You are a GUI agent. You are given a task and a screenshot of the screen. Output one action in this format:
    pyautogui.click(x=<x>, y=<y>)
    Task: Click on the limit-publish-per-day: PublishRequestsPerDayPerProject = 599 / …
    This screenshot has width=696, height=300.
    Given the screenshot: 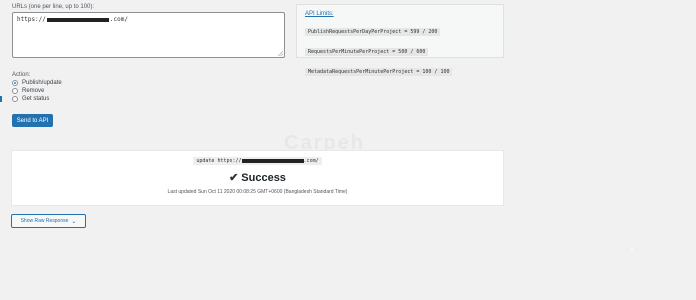 What is the action you would take?
    pyautogui.click(x=373, y=32)
    